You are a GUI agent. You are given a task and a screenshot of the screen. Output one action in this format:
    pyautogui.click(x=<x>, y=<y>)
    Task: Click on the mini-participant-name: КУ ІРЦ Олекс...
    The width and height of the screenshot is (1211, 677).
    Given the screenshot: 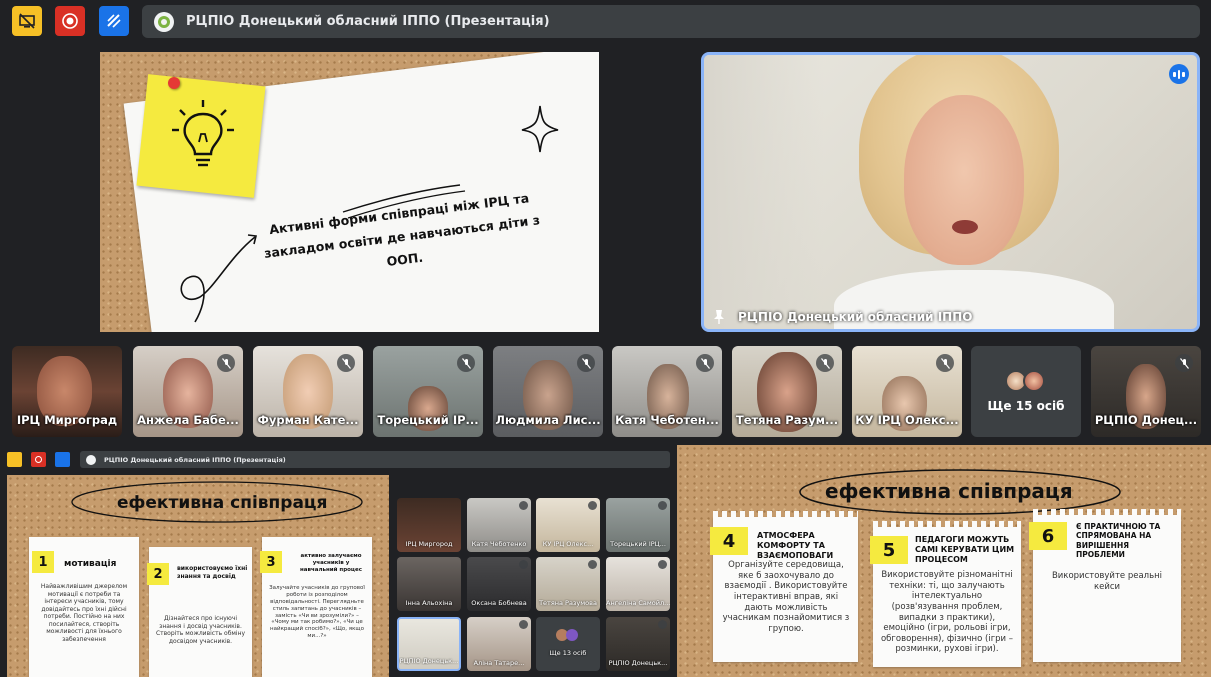 What is the action you would take?
    pyautogui.click(x=568, y=544)
    